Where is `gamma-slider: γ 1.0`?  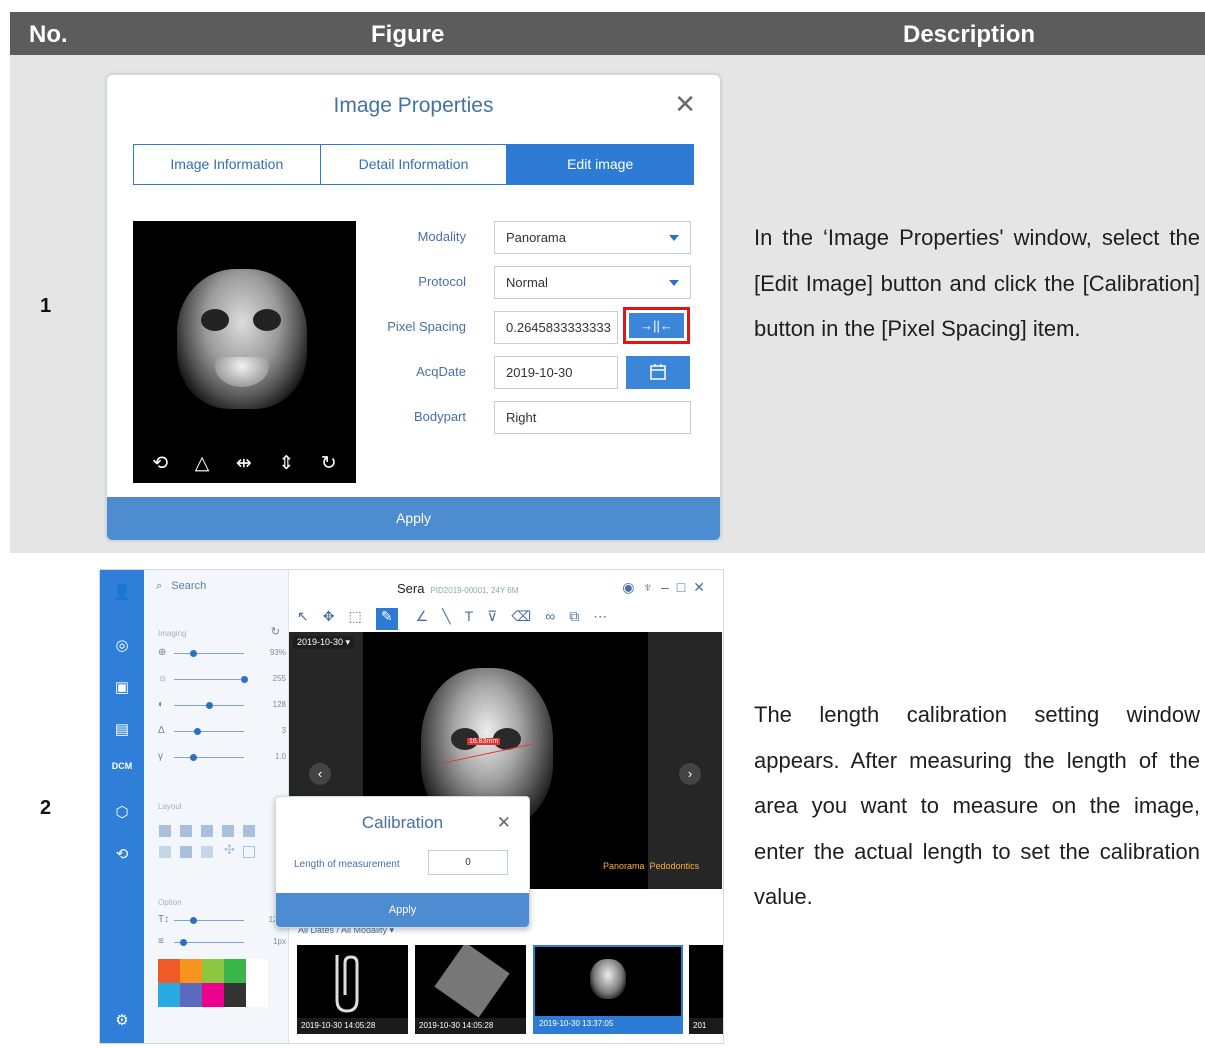
gamma-slider: γ 1.0 is located at coordinates (222, 757).